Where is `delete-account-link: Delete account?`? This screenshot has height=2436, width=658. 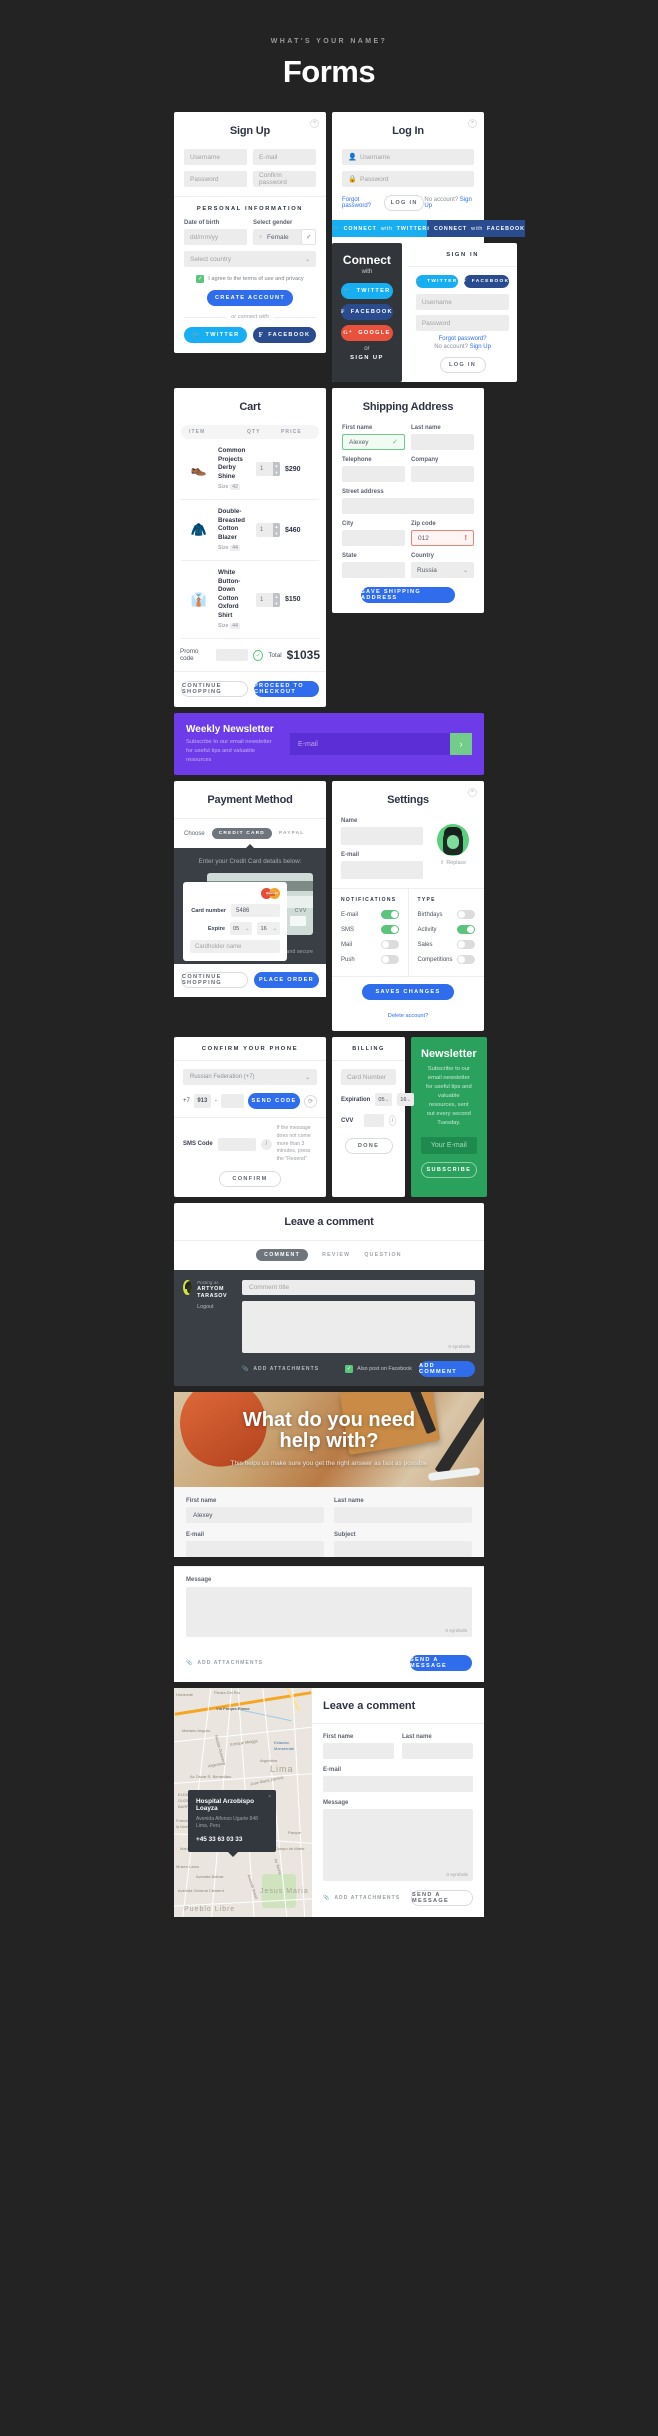 delete-account-link: Delete account? is located at coordinates (408, 1016).